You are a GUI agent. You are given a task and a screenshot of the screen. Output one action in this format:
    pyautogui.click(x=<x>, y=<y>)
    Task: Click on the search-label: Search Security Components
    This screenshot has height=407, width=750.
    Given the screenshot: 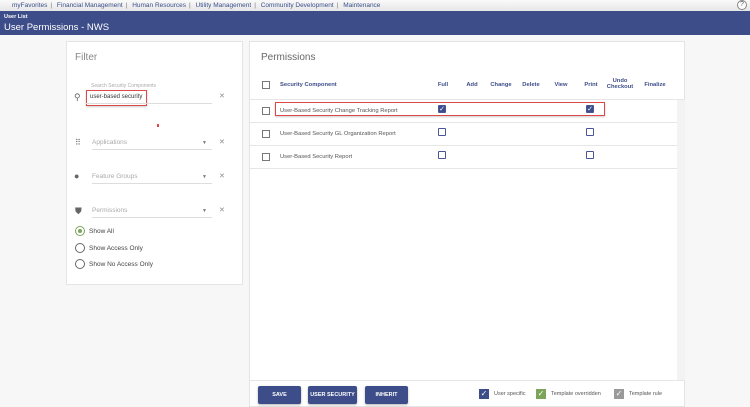 What is the action you would take?
    pyautogui.click(x=124, y=86)
    